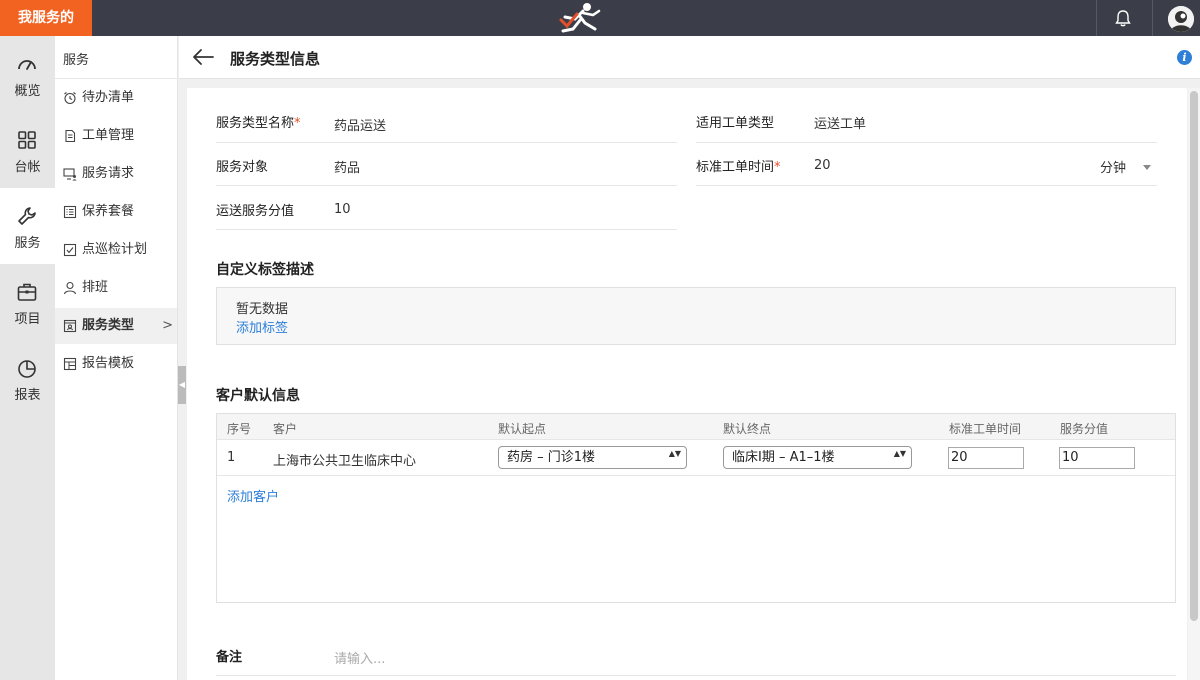 The image size is (1200, 680). I want to click on submenu-divider, so click(116, 78).